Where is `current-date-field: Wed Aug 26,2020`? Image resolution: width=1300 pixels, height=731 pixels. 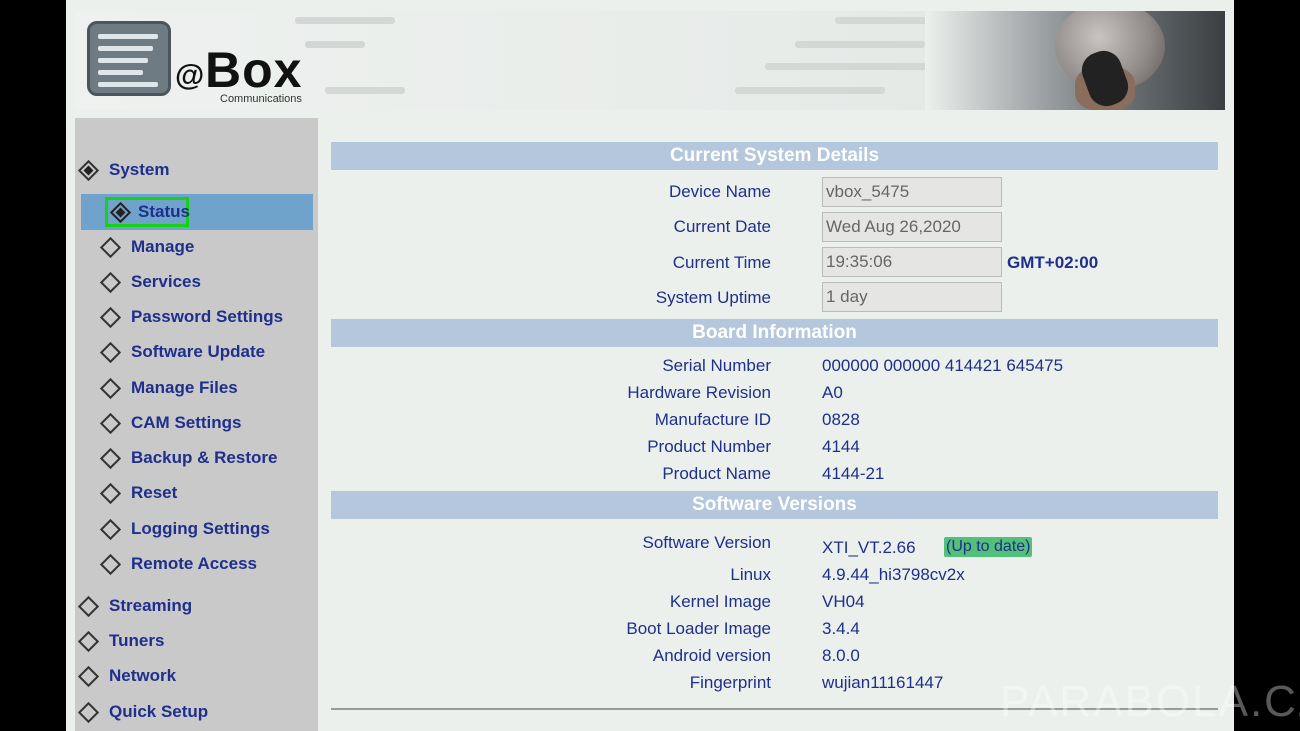 current-date-field: Wed Aug 26,2020 is located at coordinates (912, 227).